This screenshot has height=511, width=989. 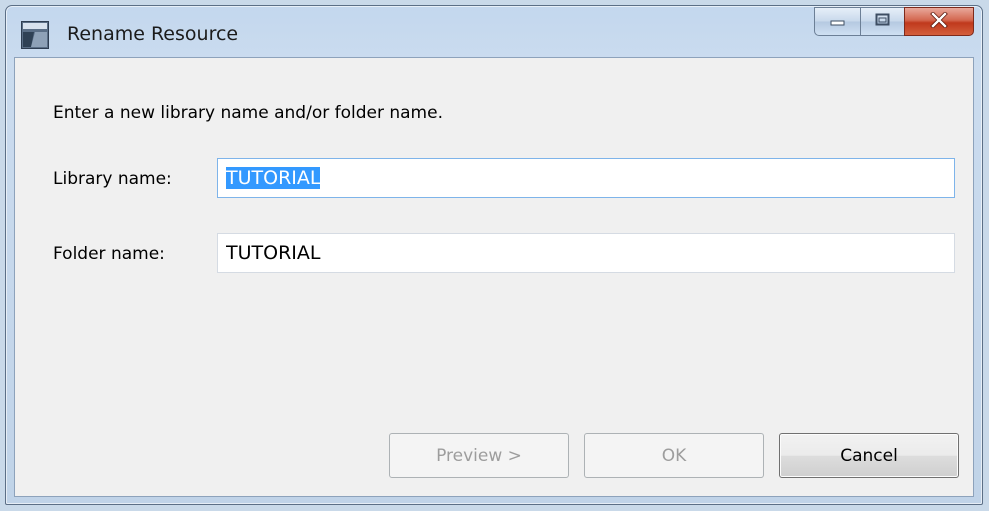 I want to click on close-button, so click(x=939, y=21).